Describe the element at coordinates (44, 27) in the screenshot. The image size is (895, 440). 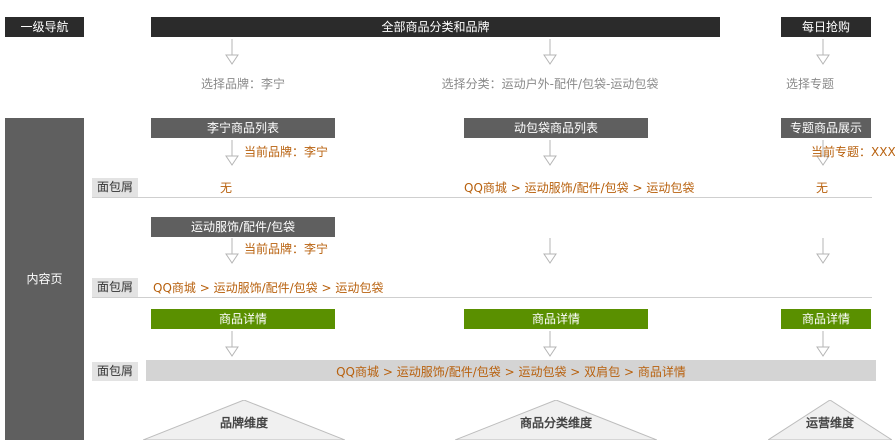
I see `nav-level-label: 一级导航` at that location.